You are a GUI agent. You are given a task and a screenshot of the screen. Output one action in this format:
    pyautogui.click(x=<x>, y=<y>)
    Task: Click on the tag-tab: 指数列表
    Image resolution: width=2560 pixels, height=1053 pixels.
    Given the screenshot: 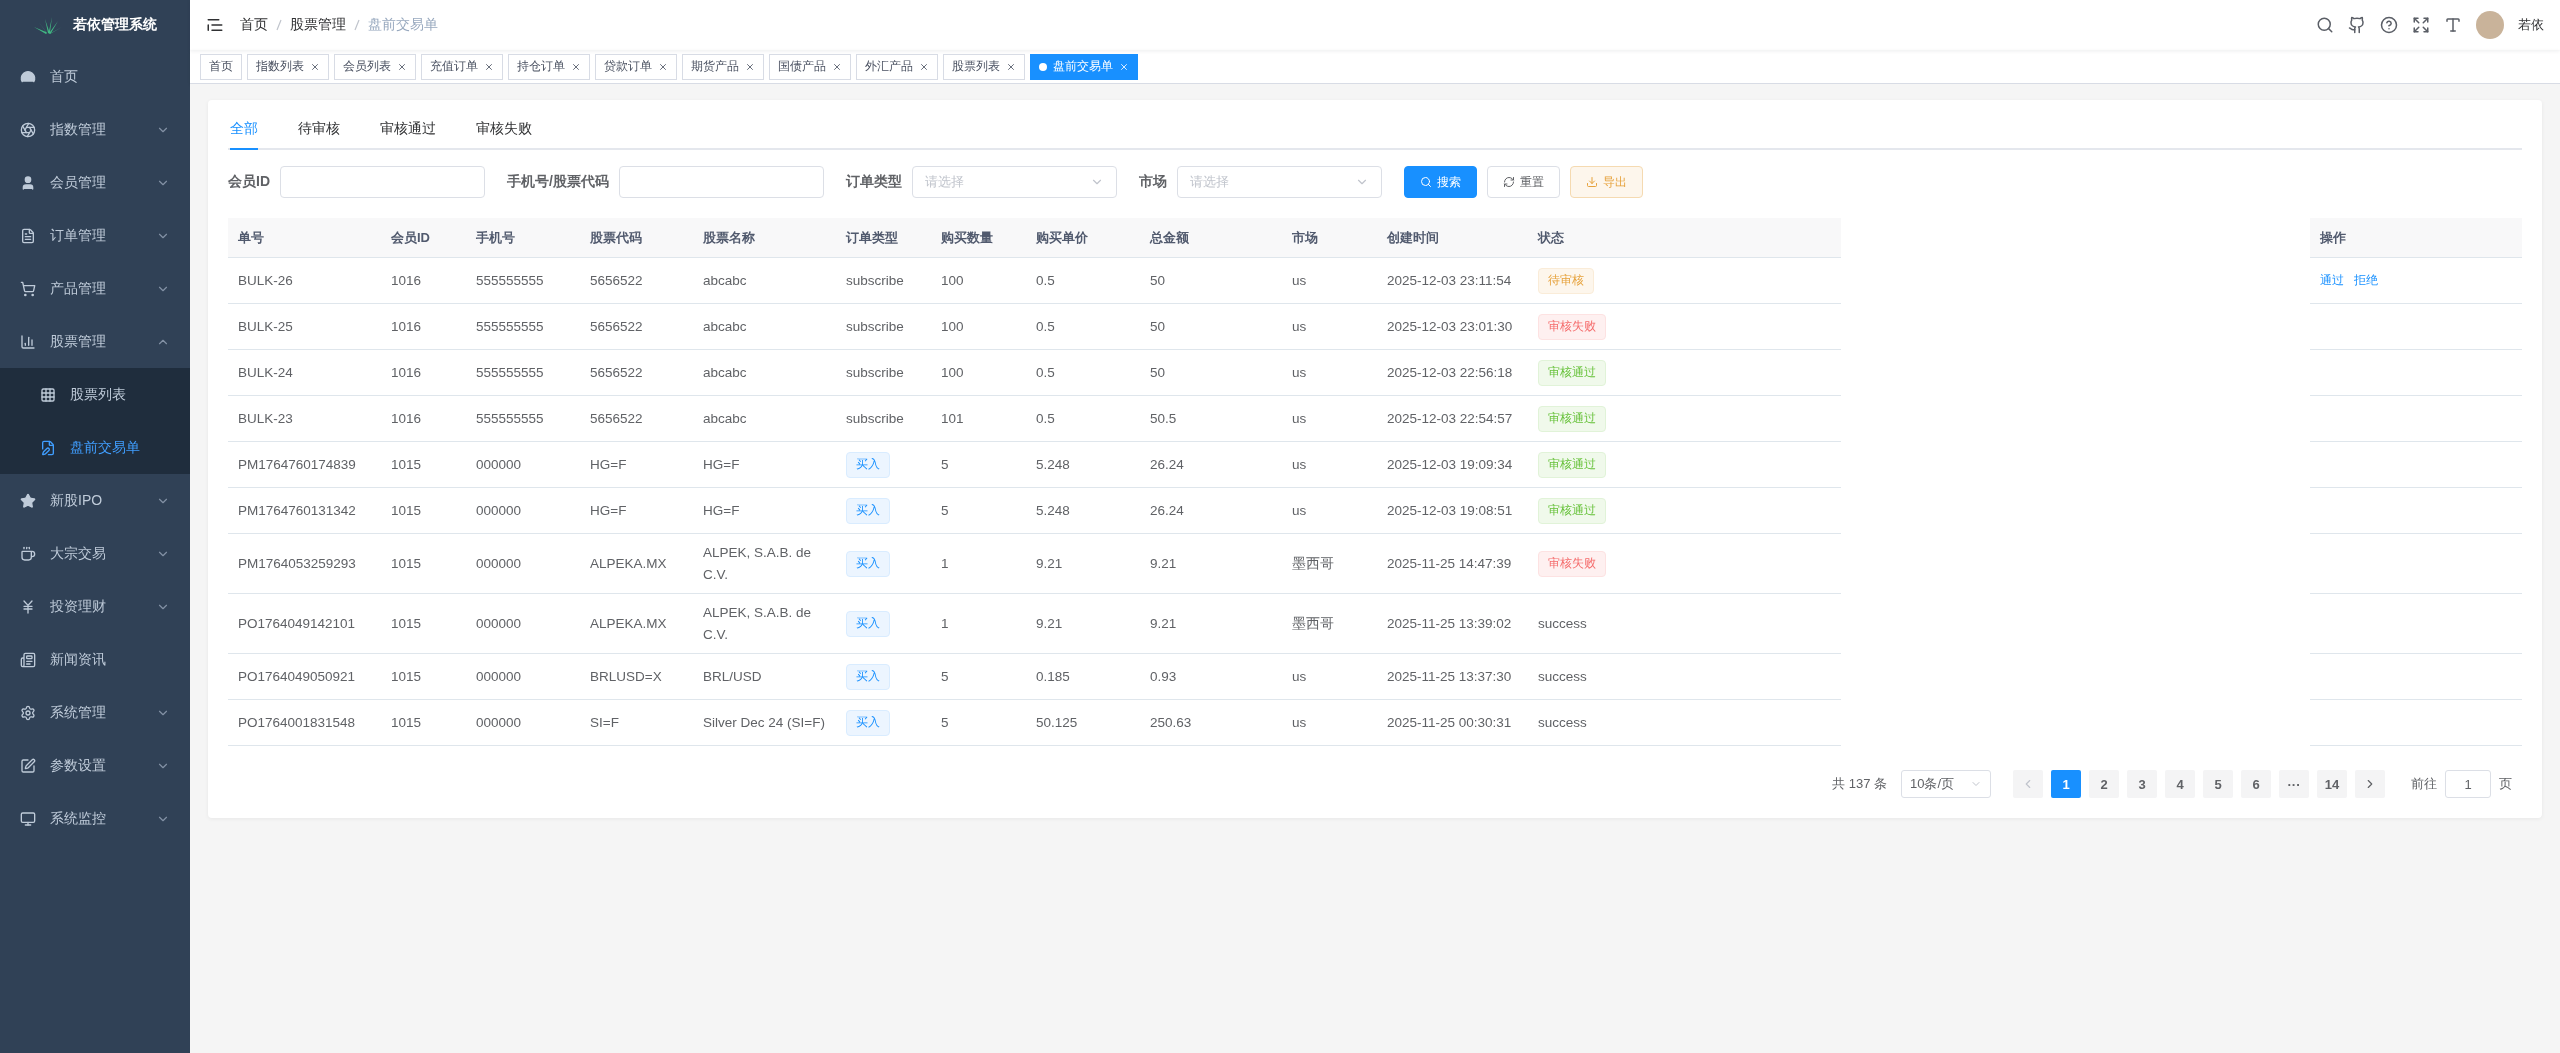 What is the action you would take?
    pyautogui.click(x=288, y=66)
    